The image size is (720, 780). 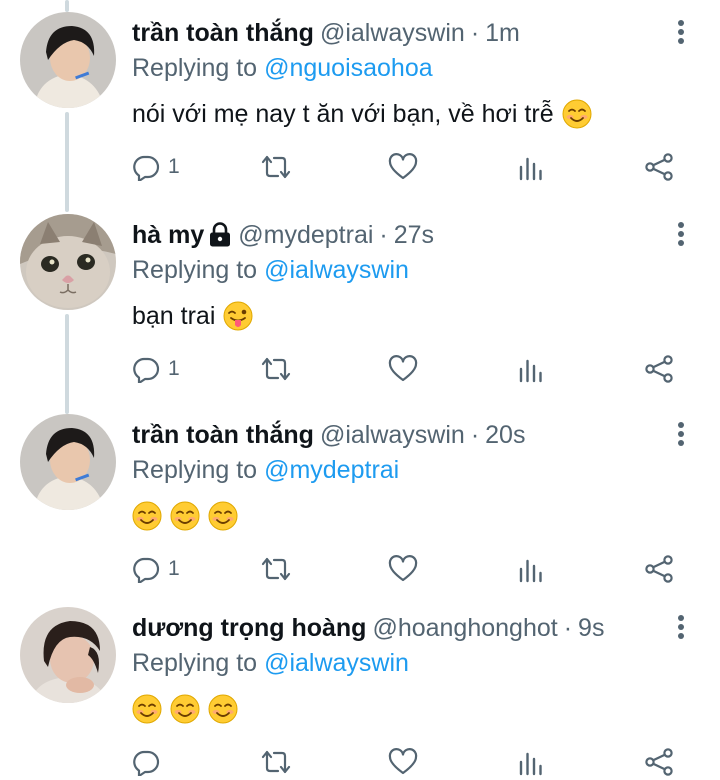 I want to click on tweet-actions, so click(x=412, y=762).